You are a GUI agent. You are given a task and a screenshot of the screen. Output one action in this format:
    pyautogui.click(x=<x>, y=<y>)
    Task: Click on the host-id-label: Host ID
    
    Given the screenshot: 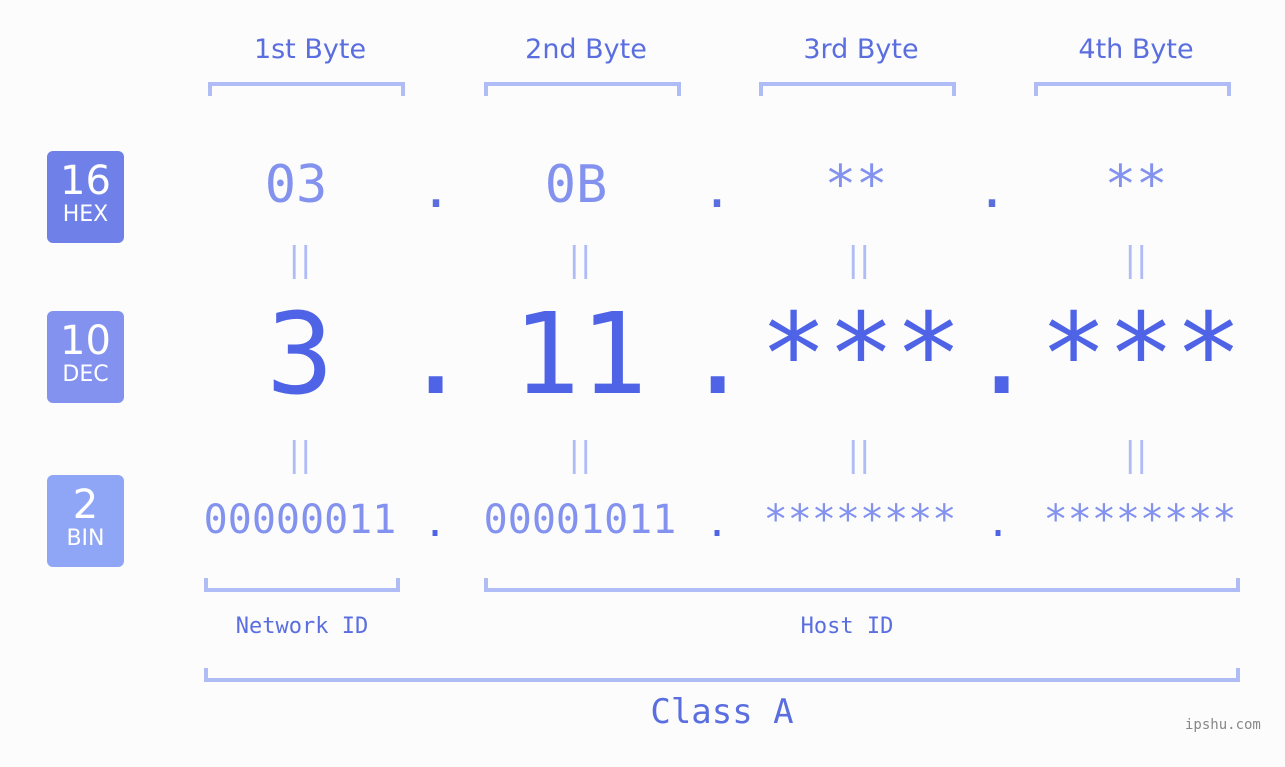 What is the action you would take?
    pyautogui.click(x=847, y=626)
    